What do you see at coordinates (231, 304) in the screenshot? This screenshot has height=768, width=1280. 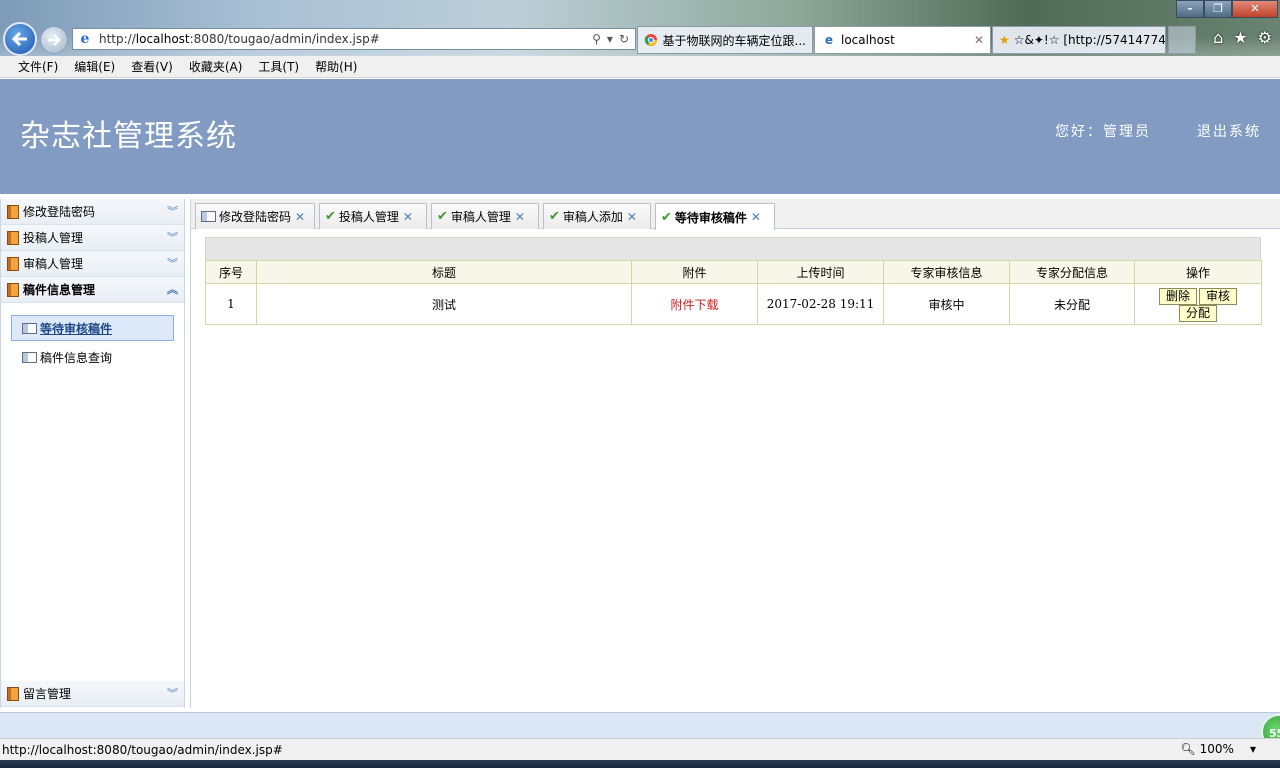 I see `row-number: 1` at bounding box center [231, 304].